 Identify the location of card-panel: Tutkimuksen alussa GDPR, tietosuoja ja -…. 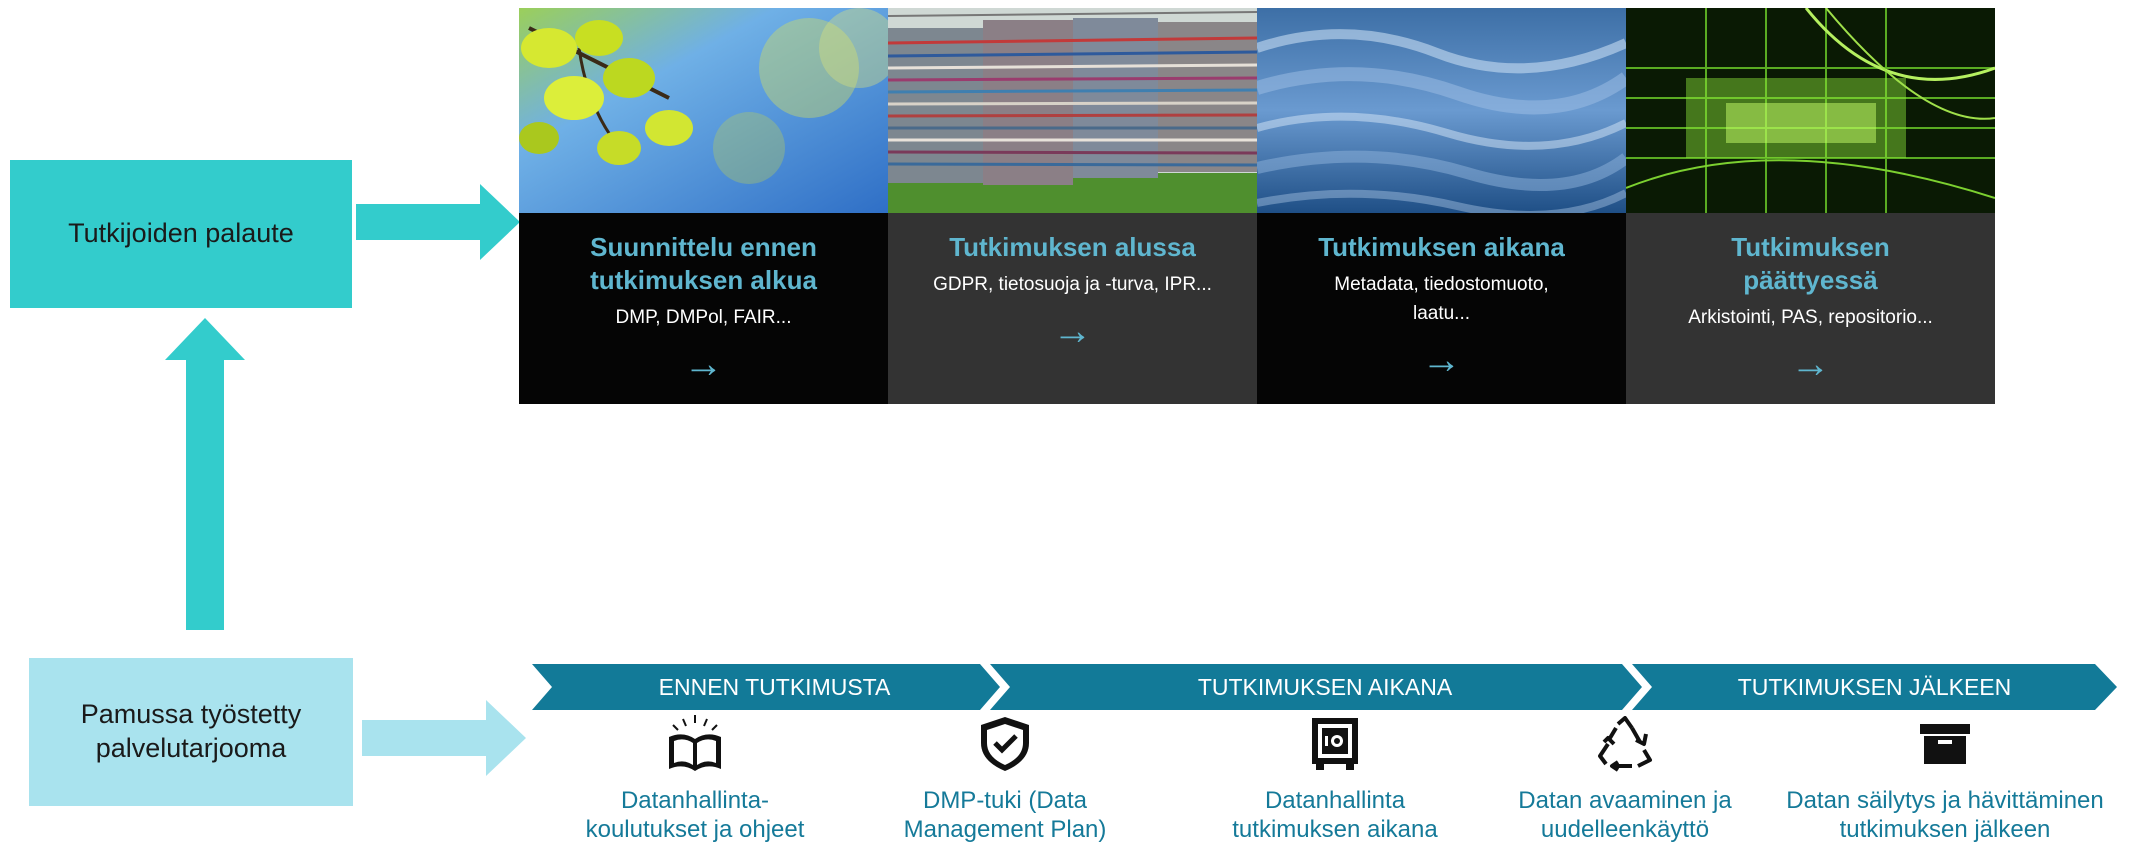
(1072, 308).